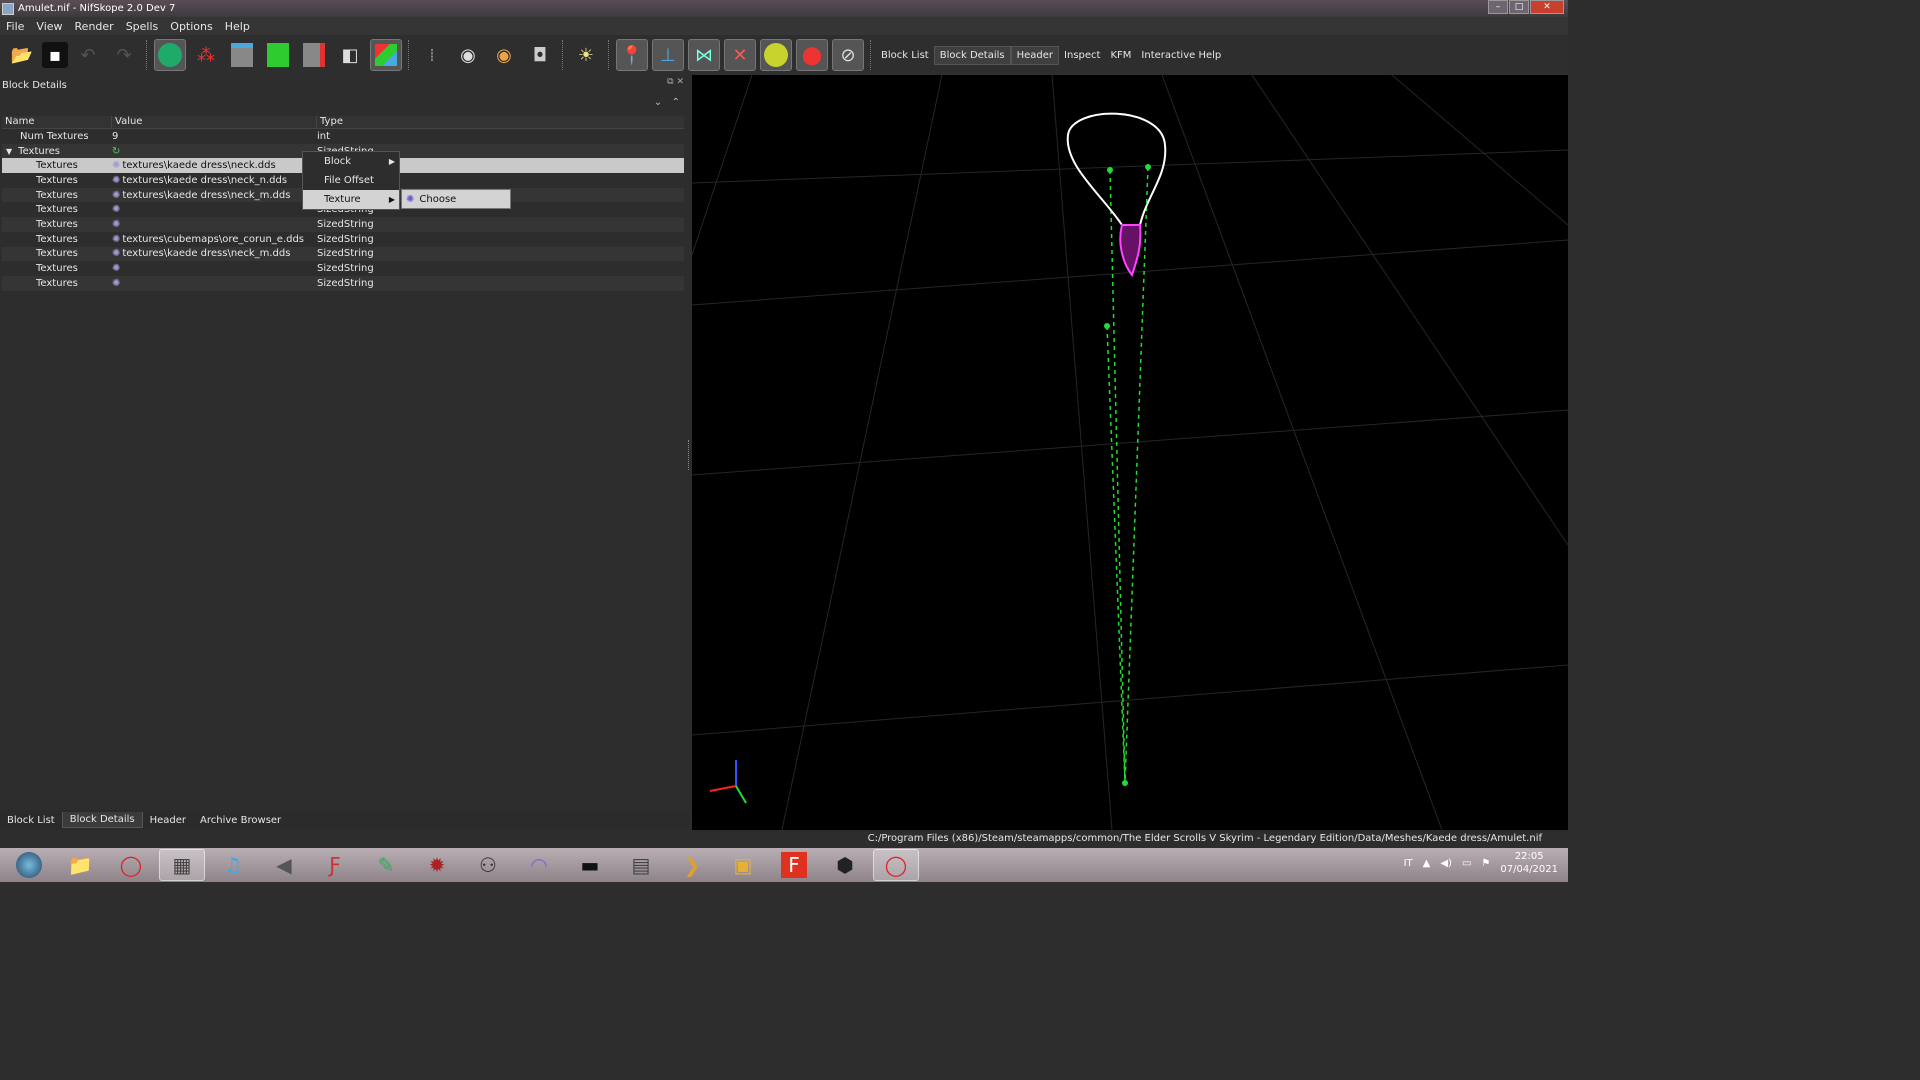 The image size is (1920, 1080). Describe the element at coordinates (88, 55) in the screenshot. I see `undo-icon: ↶` at that location.